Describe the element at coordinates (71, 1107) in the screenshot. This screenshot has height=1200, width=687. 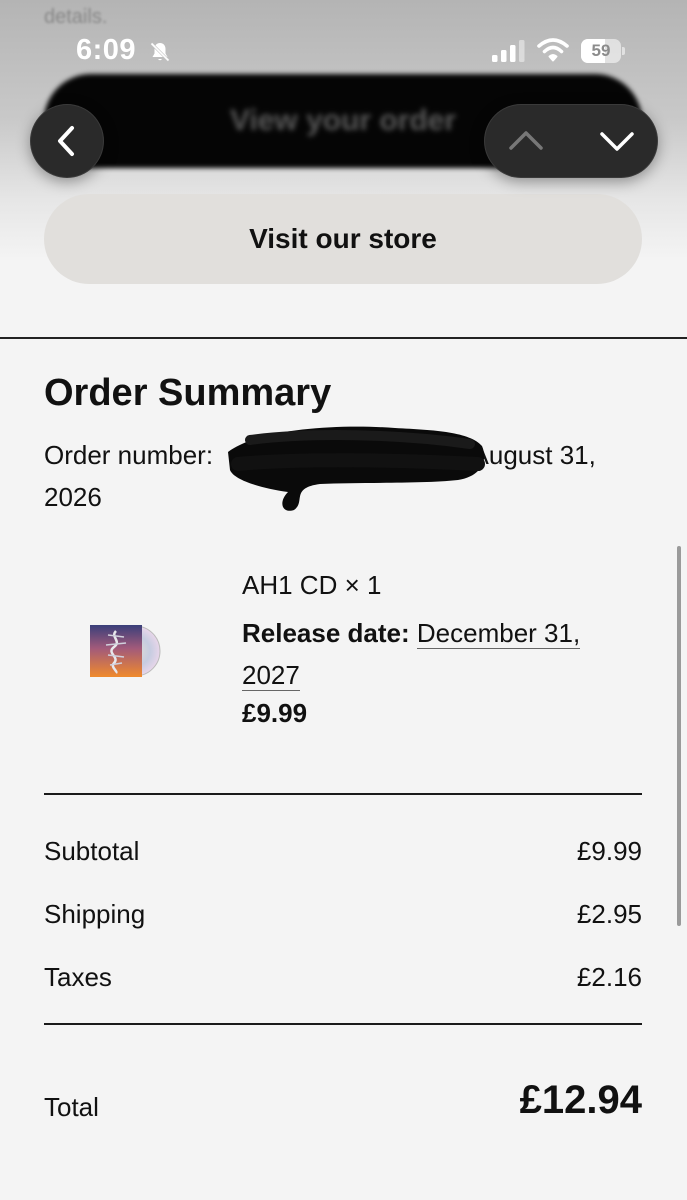
I see `total-label: Total` at that location.